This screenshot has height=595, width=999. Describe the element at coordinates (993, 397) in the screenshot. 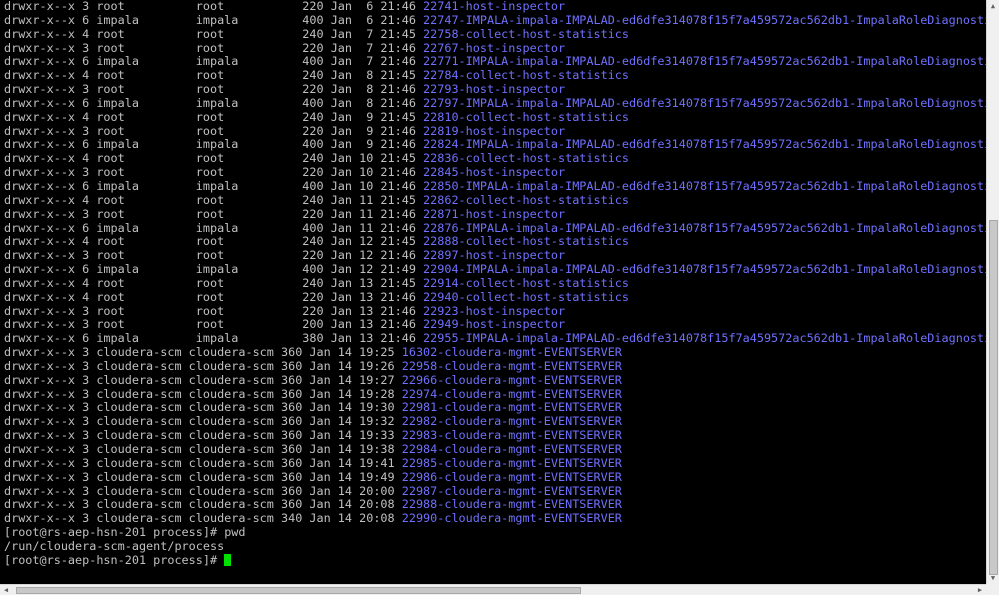

I see `vertical-scroll-thumb` at that location.